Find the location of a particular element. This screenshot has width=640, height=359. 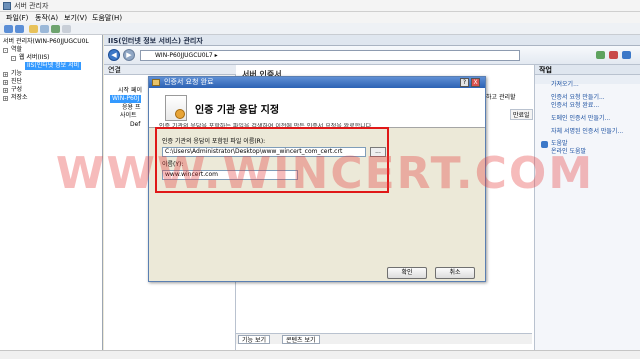

file-label: 인증 기관의 응답이 포함된 파일 이름(R): is located at coordinates (214, 141).